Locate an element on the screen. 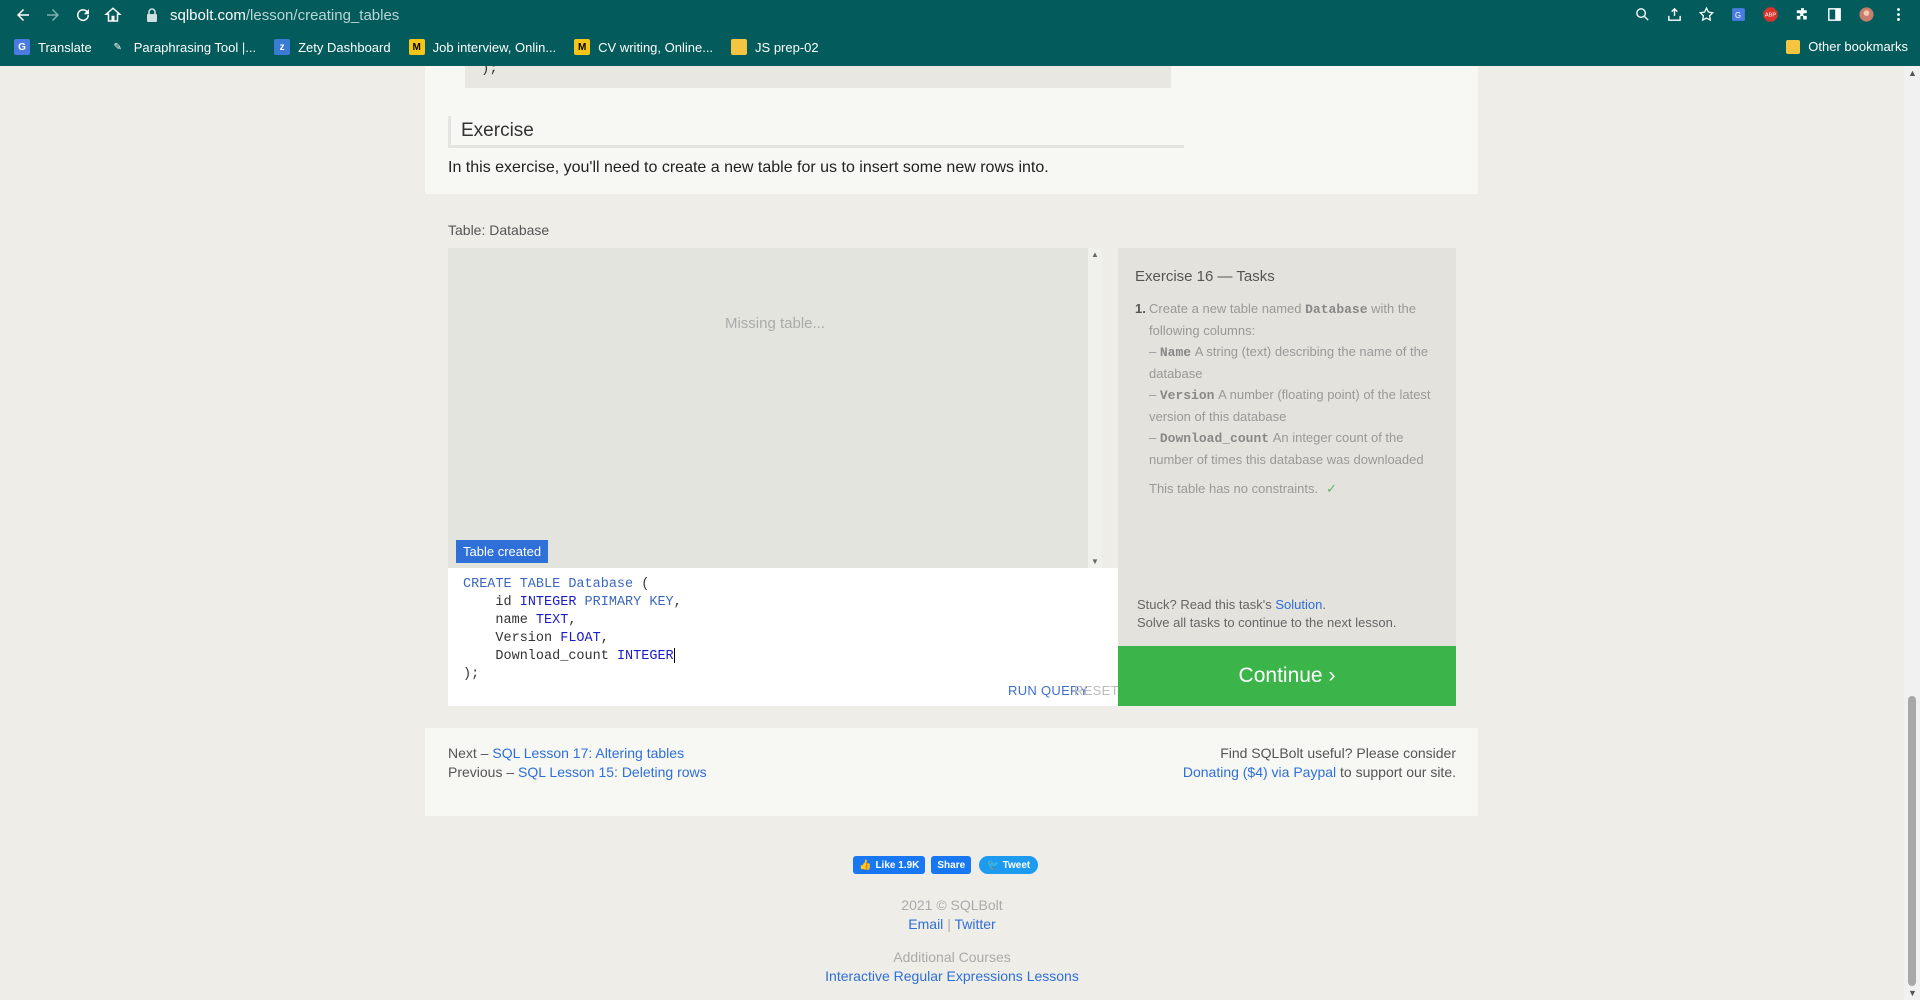 Image resolution: width=1920 pixels, height=1000 pixels. twitter-link: Twitter is located at coordinates (974, 924).